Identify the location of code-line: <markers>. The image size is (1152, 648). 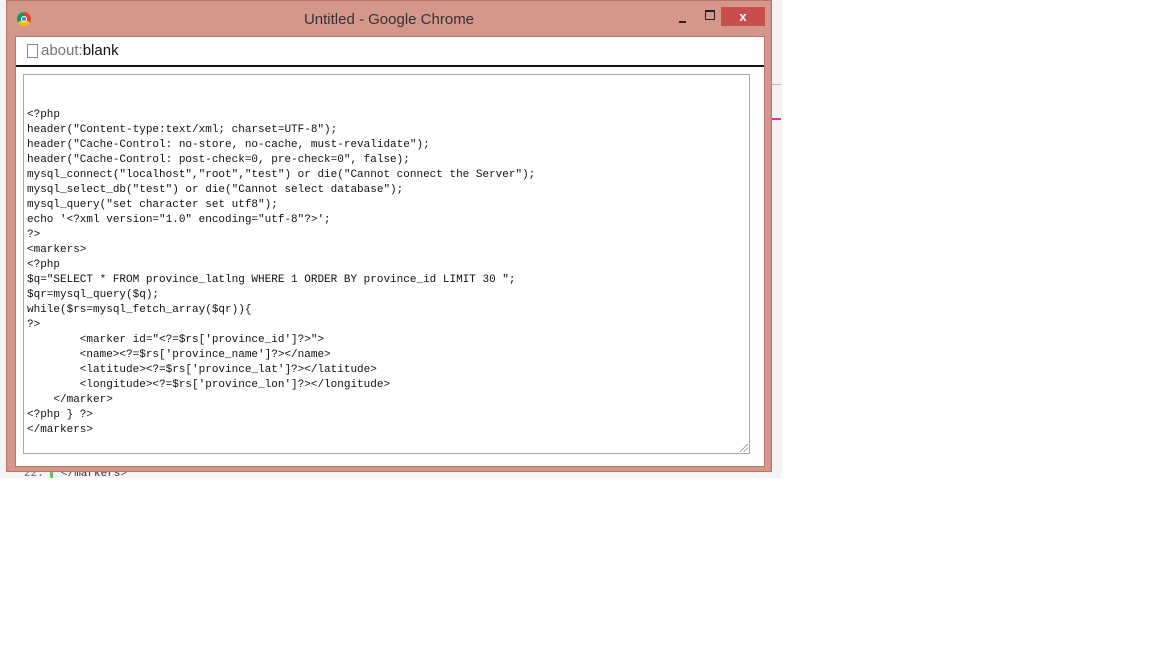
(57, 250).